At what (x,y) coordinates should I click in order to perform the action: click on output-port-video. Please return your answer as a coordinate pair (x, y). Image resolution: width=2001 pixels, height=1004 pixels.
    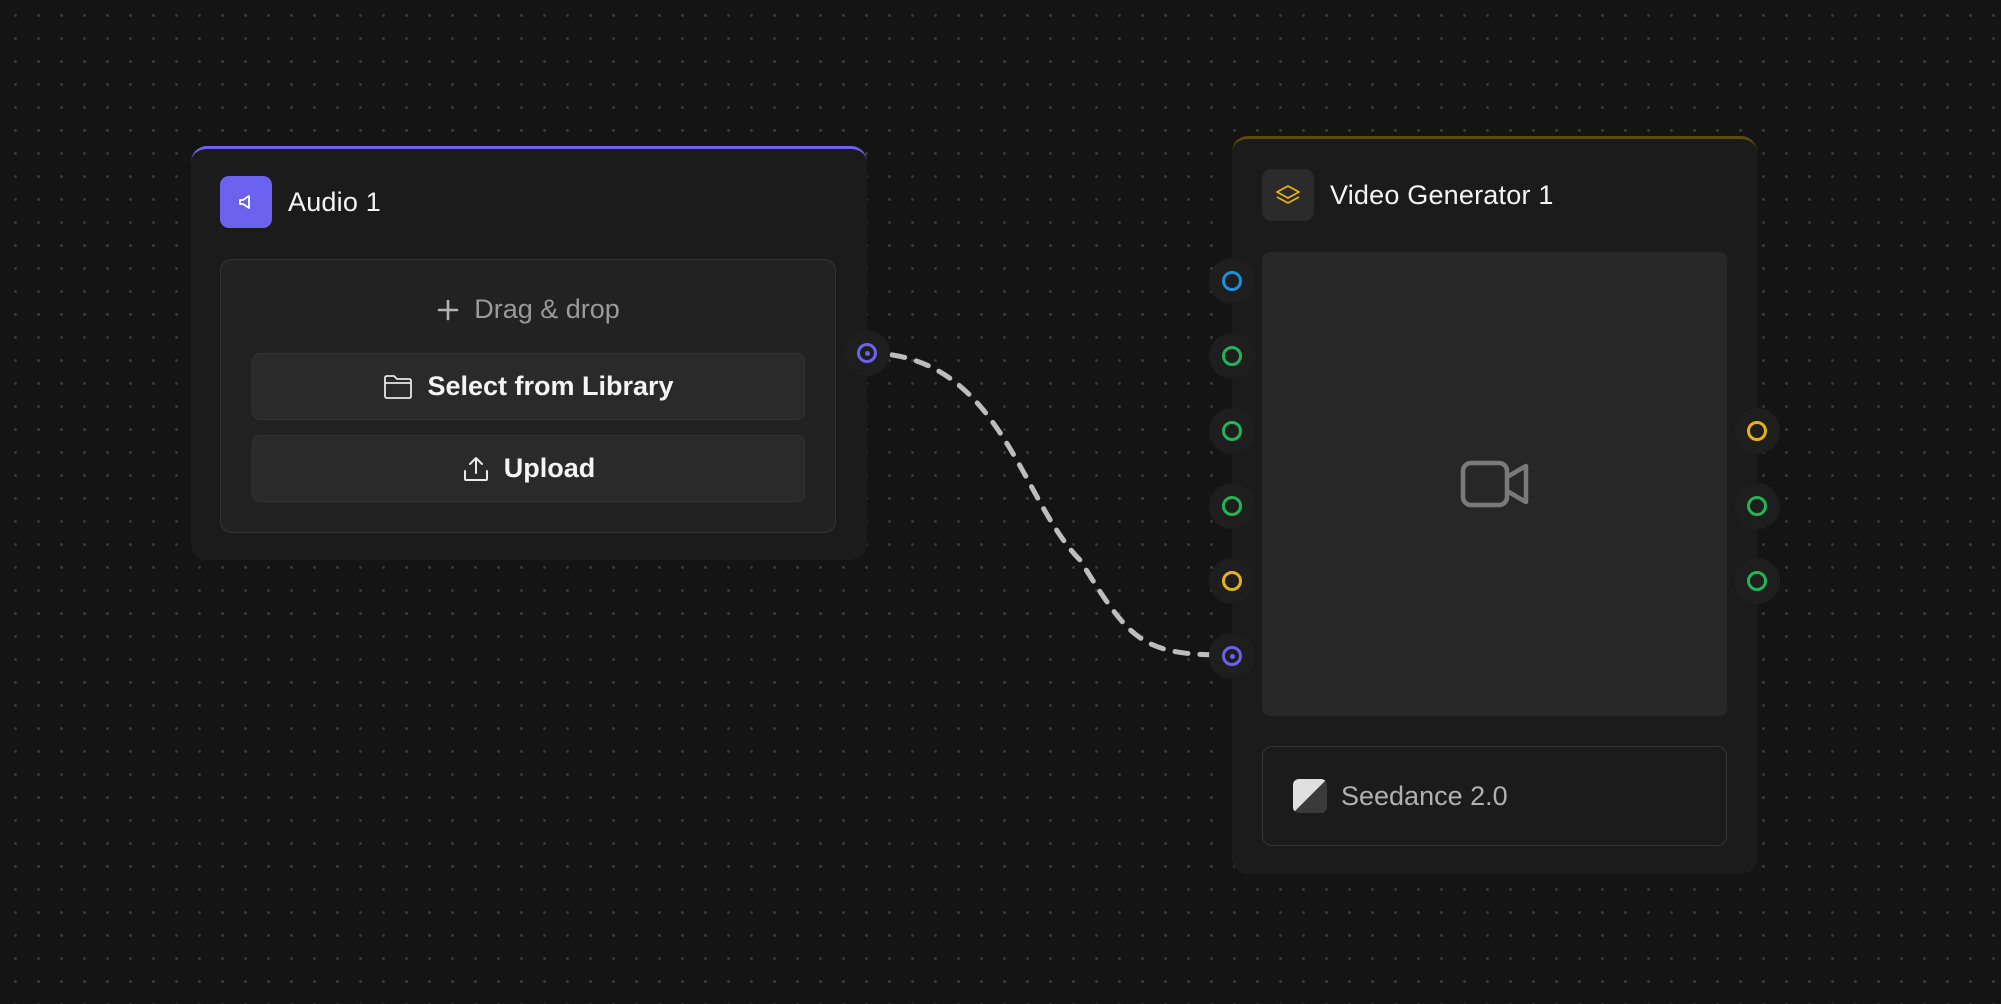
    Looking at the image, I should click on (1757, 431).